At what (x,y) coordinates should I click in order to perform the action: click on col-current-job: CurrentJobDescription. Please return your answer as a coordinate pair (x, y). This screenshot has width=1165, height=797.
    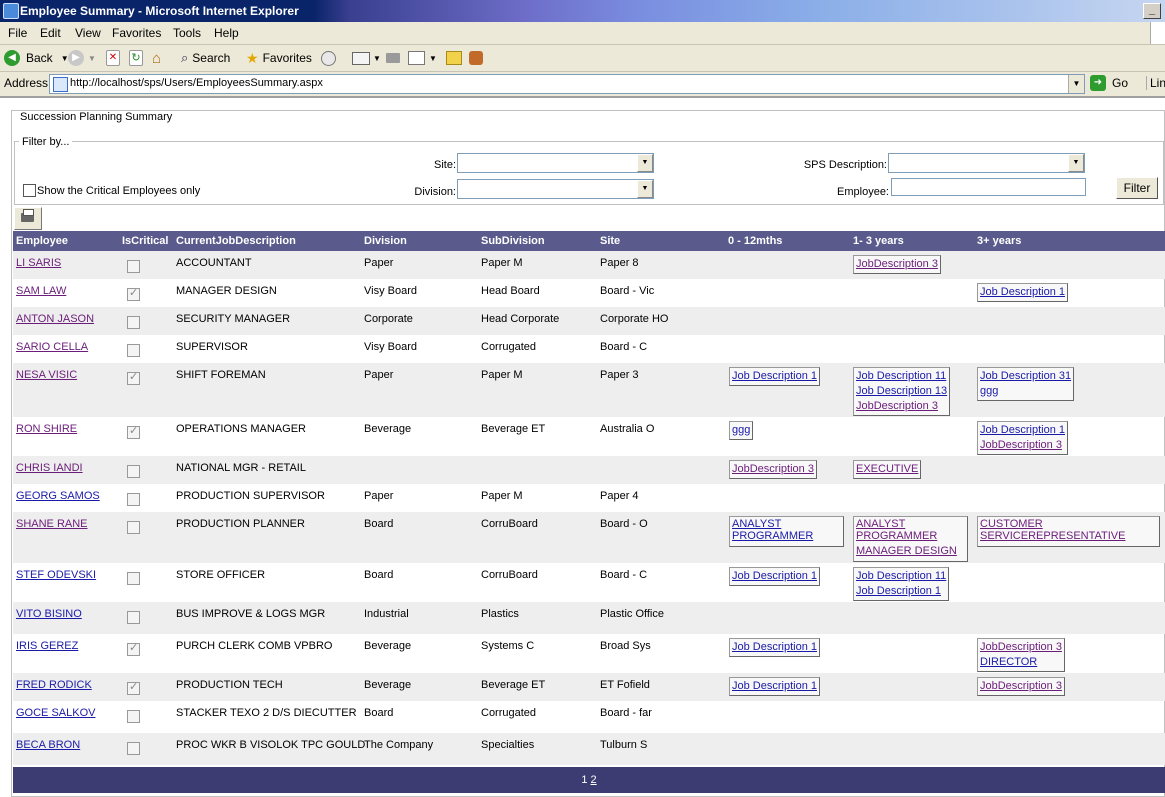
    Looking at the image, I should click on (236, 241).